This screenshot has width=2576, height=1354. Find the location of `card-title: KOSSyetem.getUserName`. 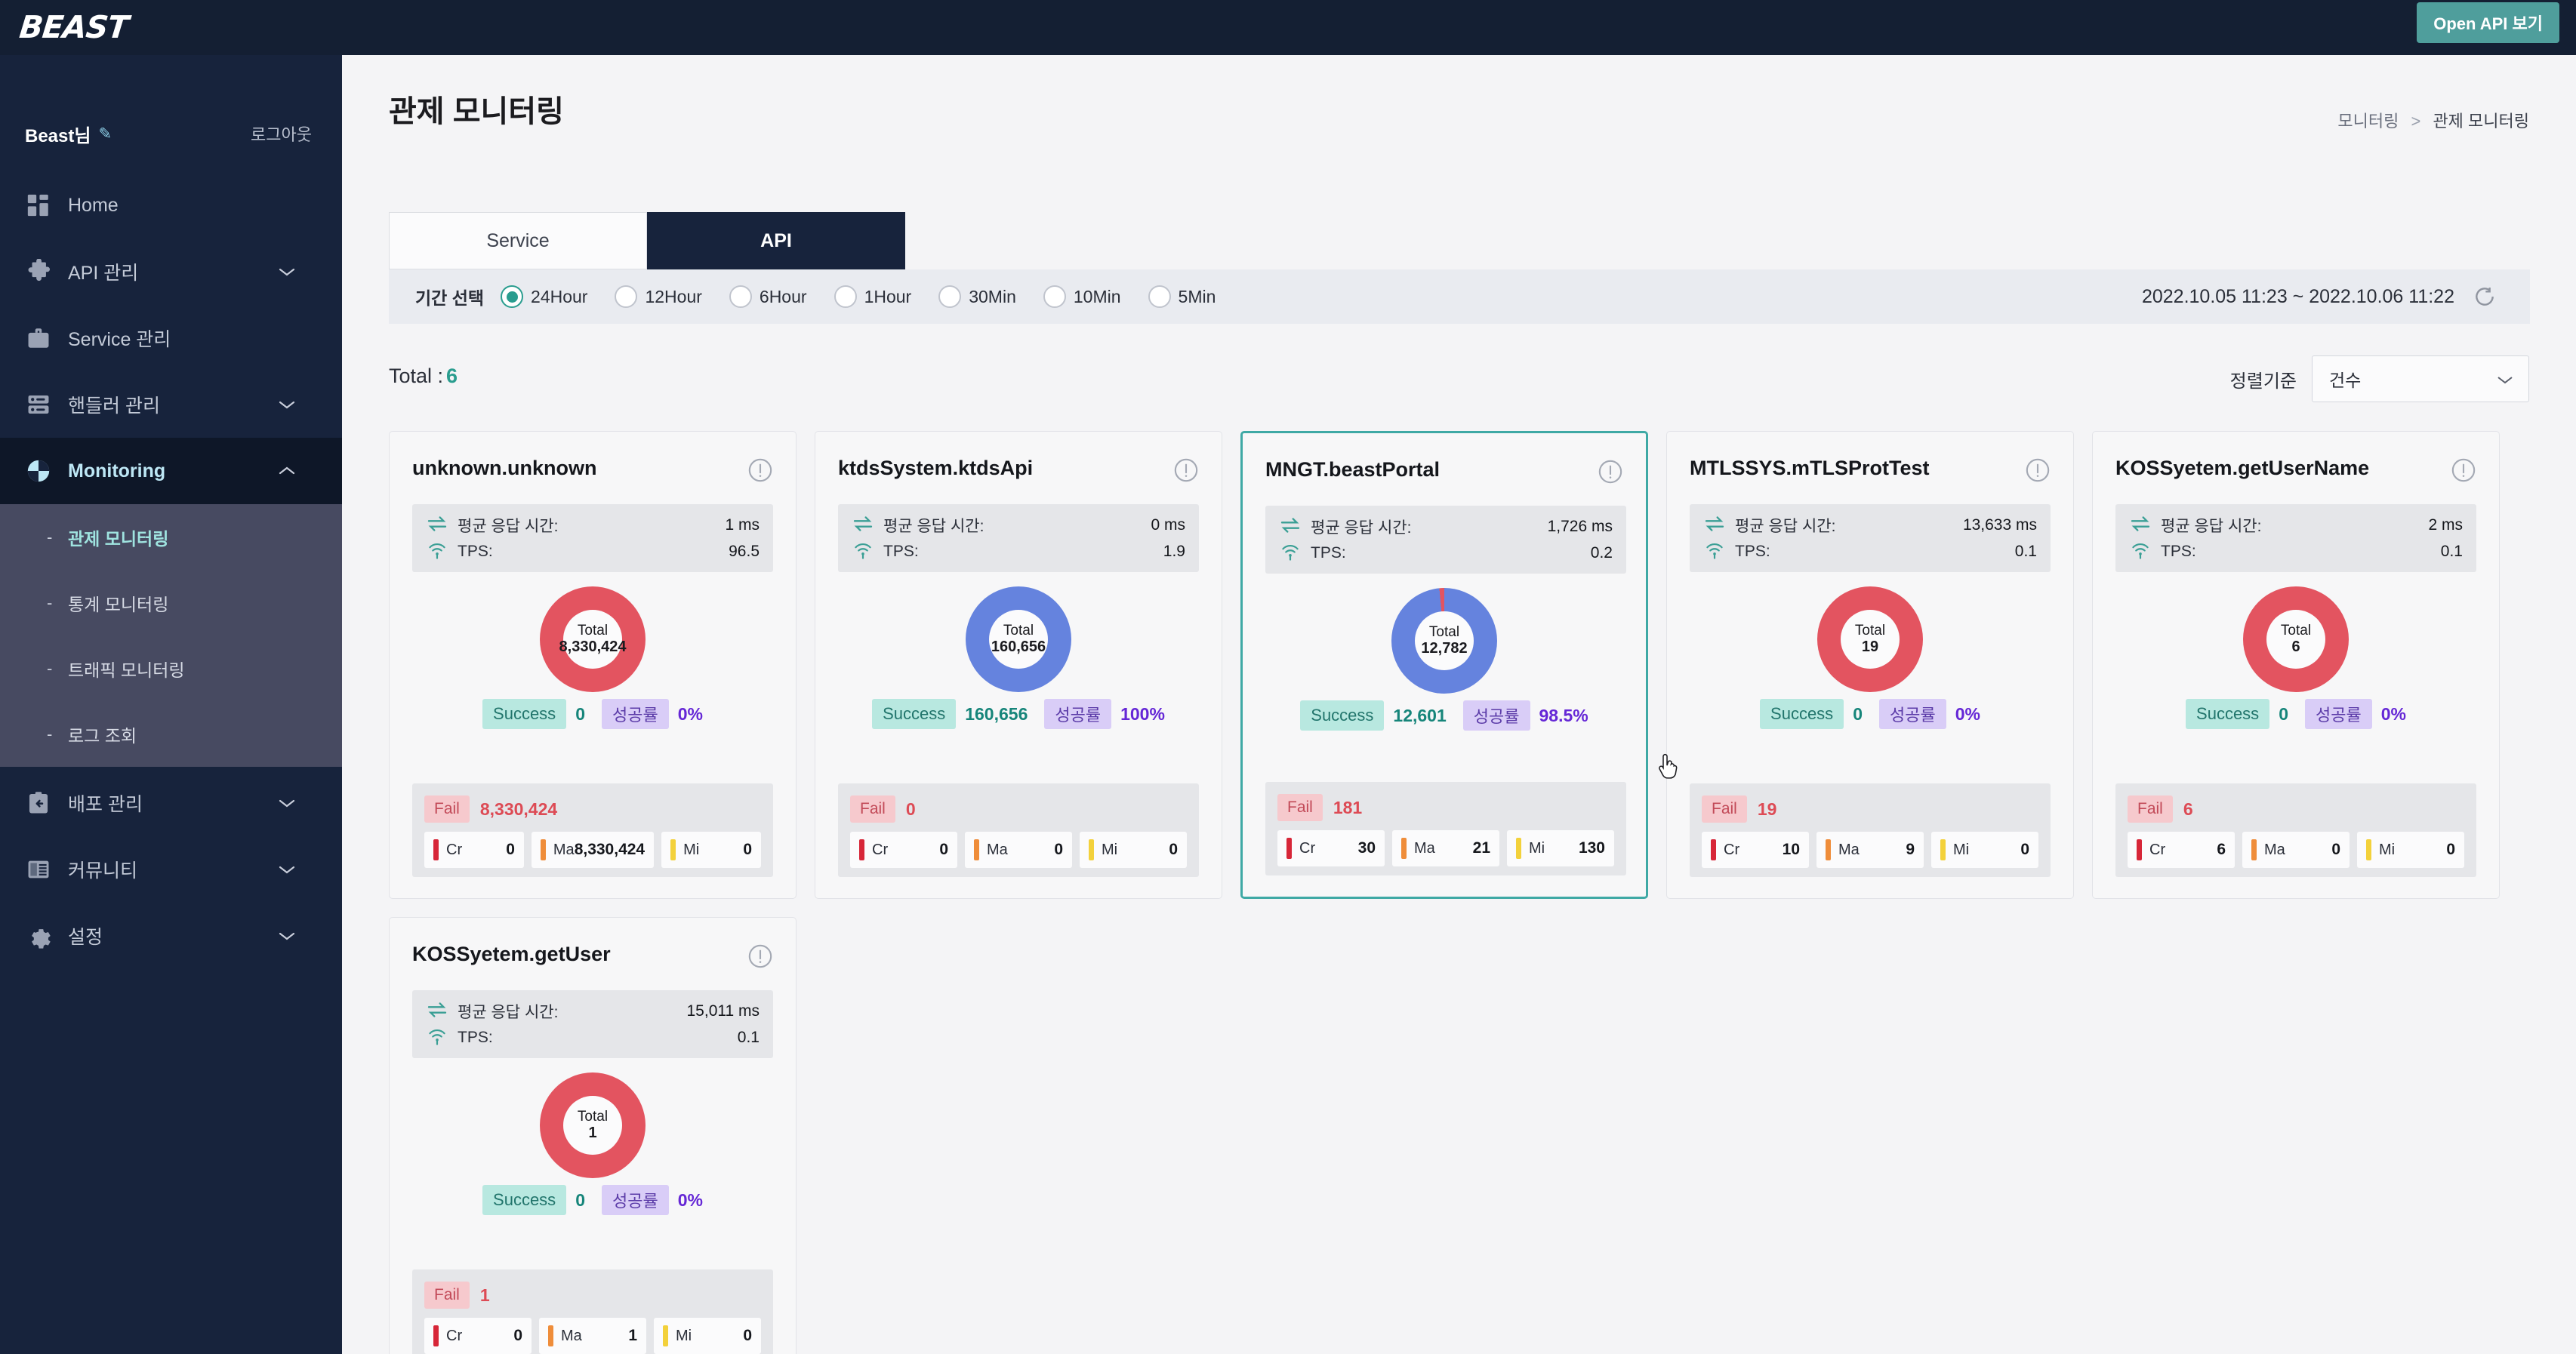

card-title: KOSSyetem.getUserName is located at coordinates (2242, 467).